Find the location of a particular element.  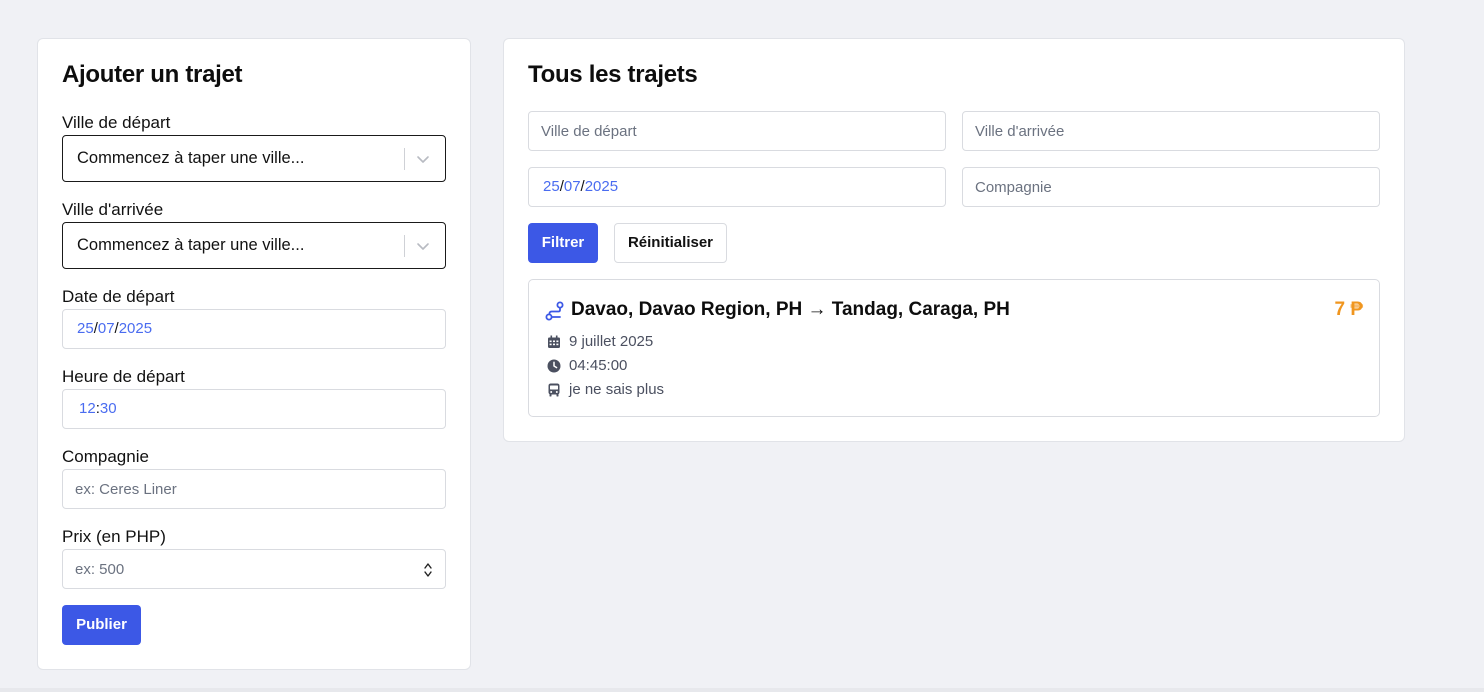

date-month: 07 is located at coordinates (106, 328).